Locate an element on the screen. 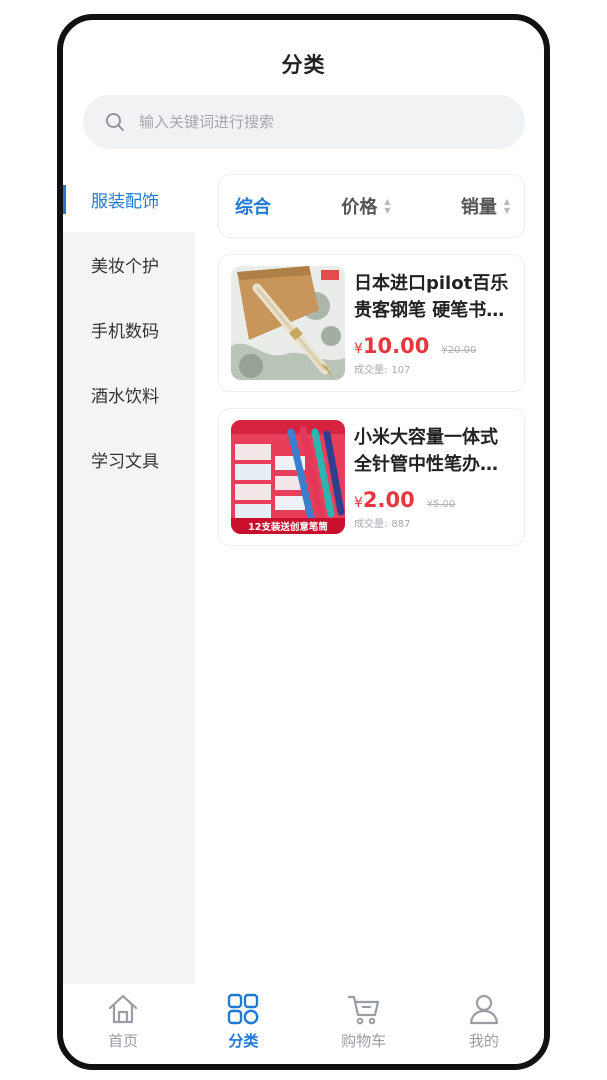 The image size is (607, 1080). page-title: 分类 is located at coordinates (303, 65).